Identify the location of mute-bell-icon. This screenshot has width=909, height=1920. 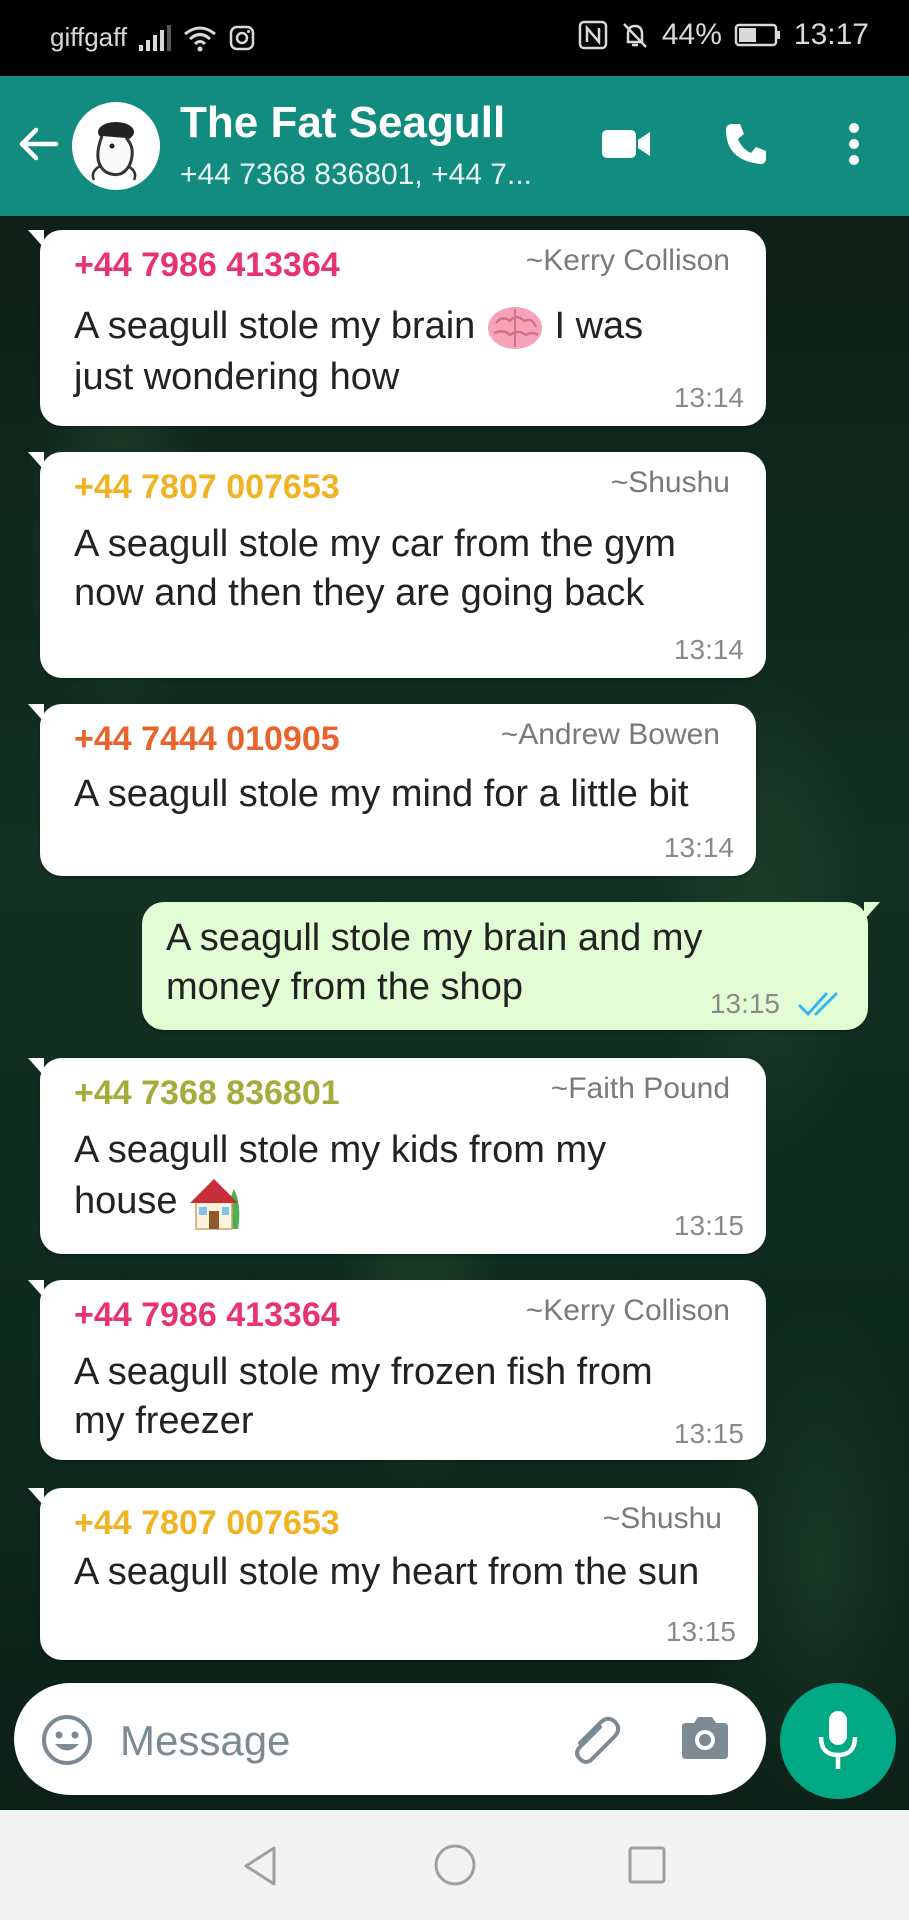
(634, 35).